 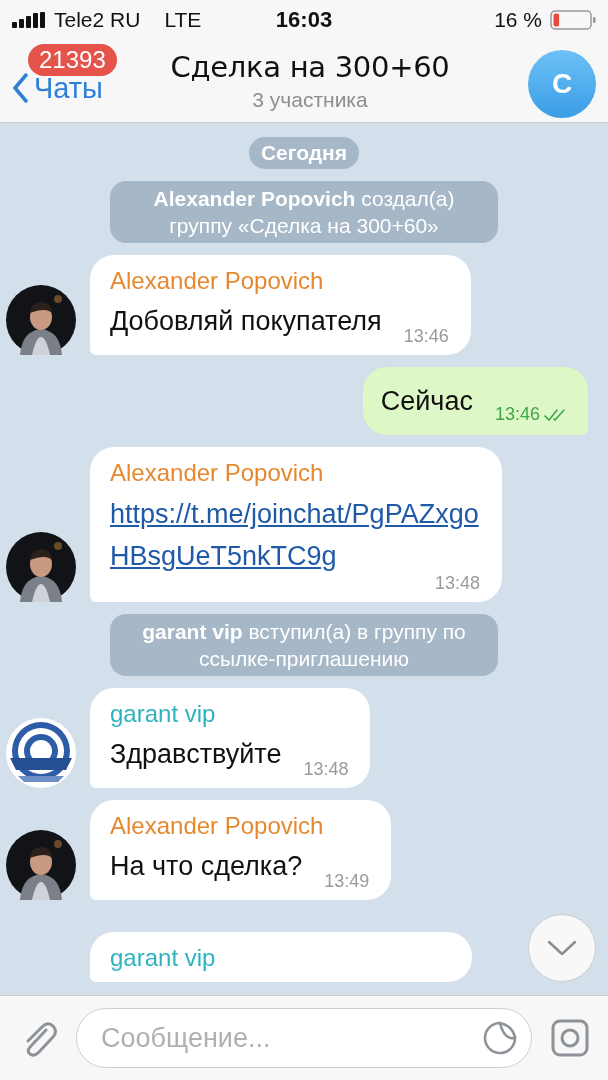 What do you see at coordinates (347, 881) in the screenshot?
I see `message-time: 13:49` at bounding box center [347, 881].